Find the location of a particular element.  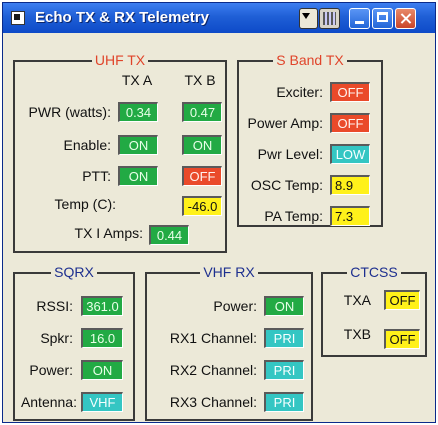

uhf-tx-title: UHF TX is located at coordinates (120, 60).